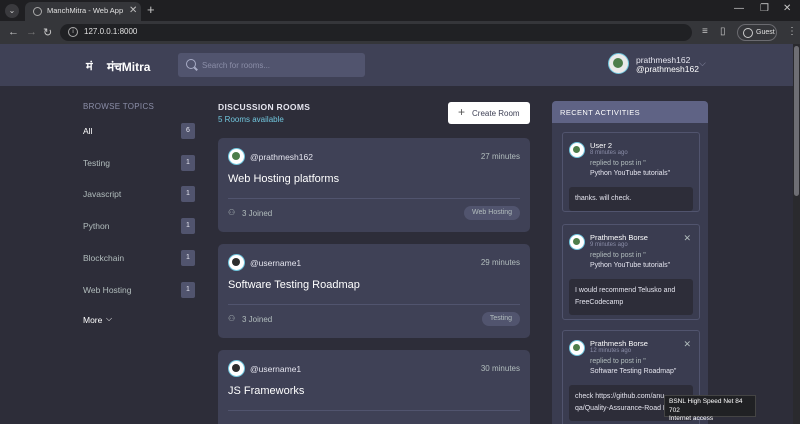  I want to click on topic-label: Javascript, so click(102, 194).